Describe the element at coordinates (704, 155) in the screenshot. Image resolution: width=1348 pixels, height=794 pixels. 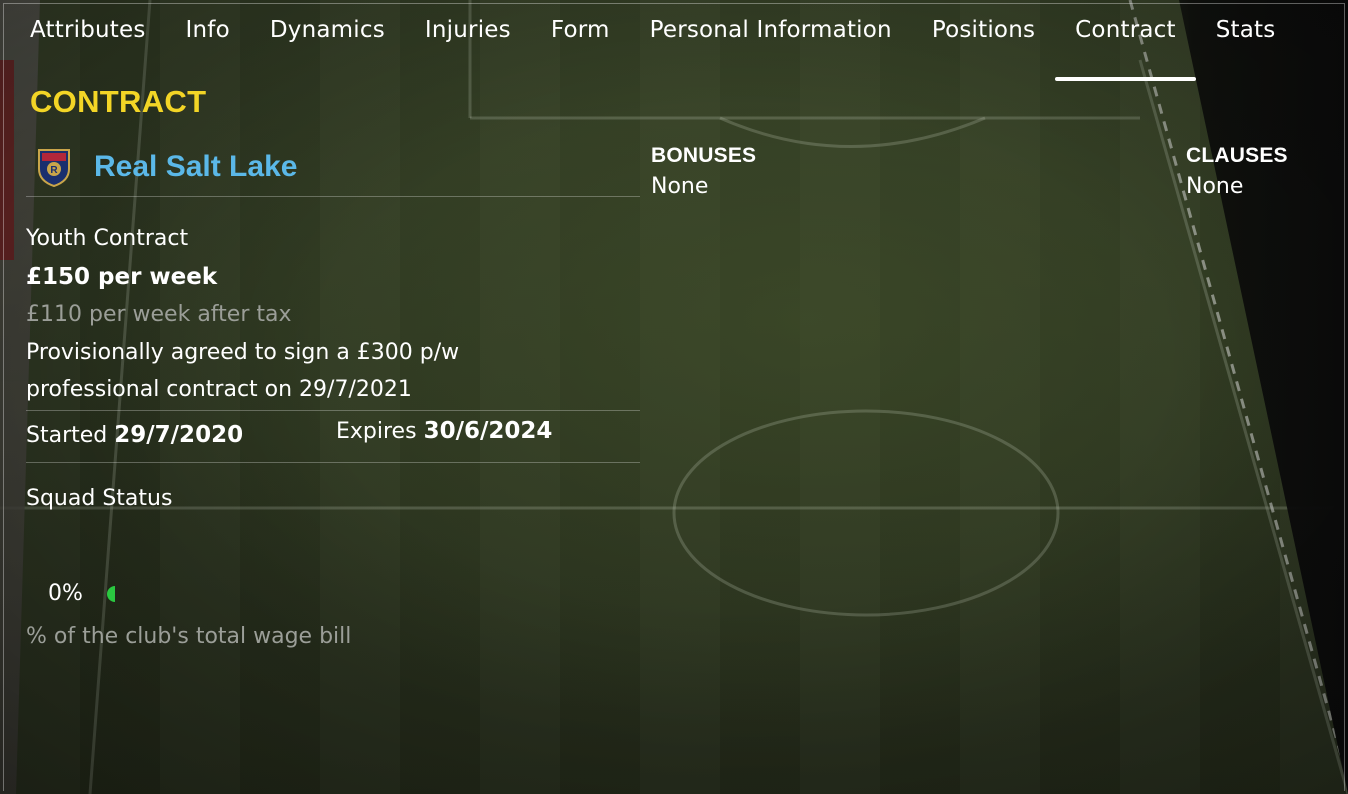
I see `bonuses-title: BONUSES` at that location.